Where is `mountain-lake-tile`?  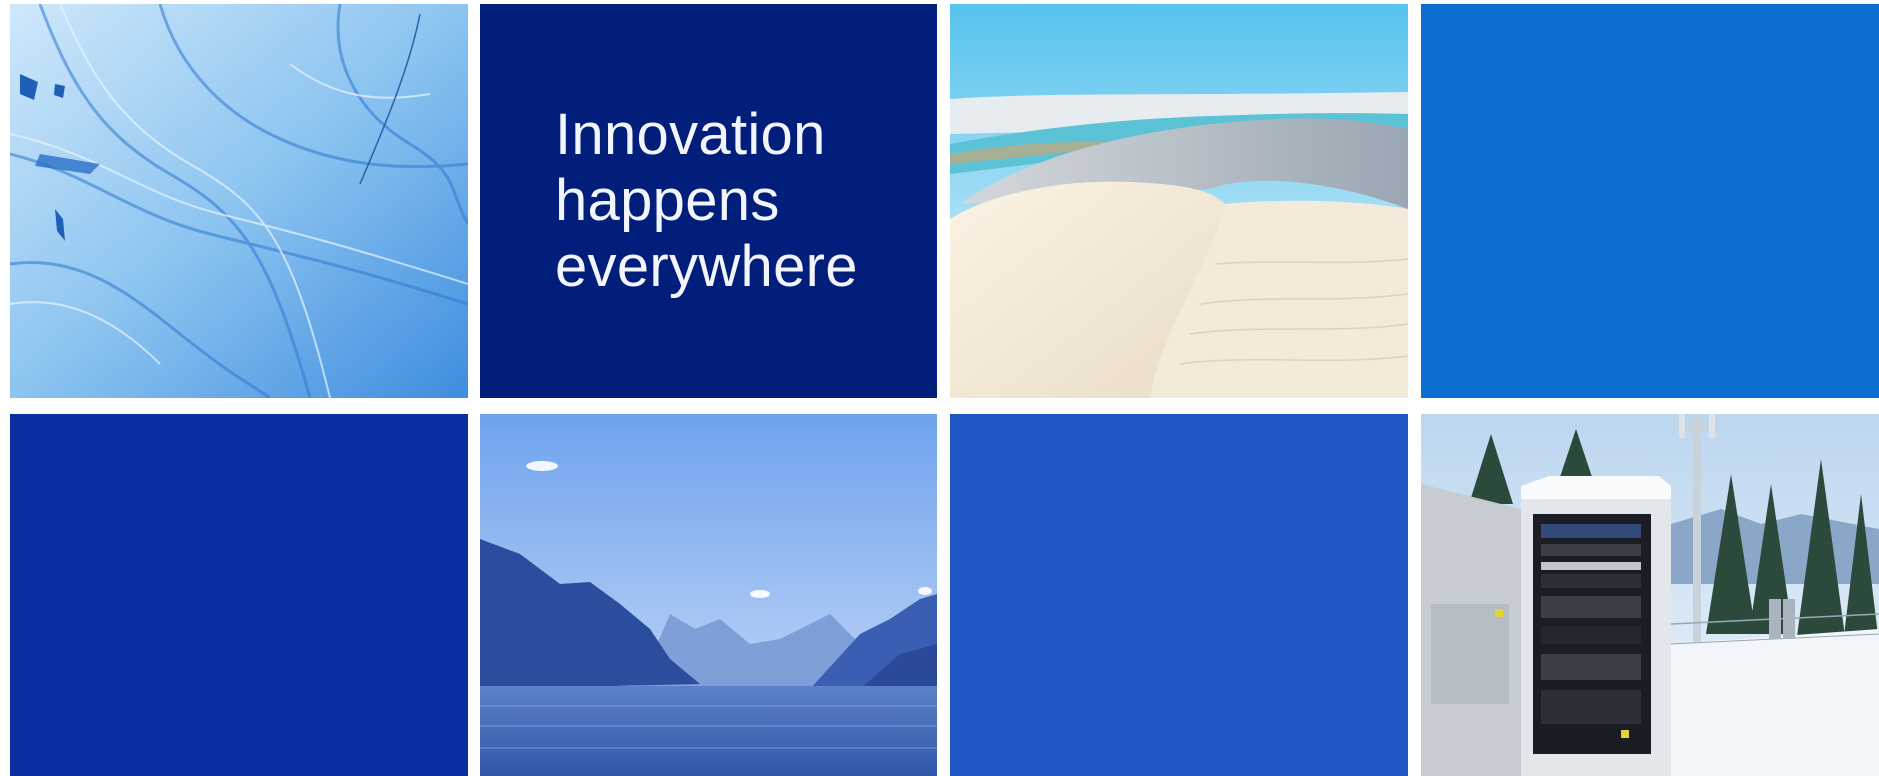
mountain-lake-tile is located at coordinates (708, 595).